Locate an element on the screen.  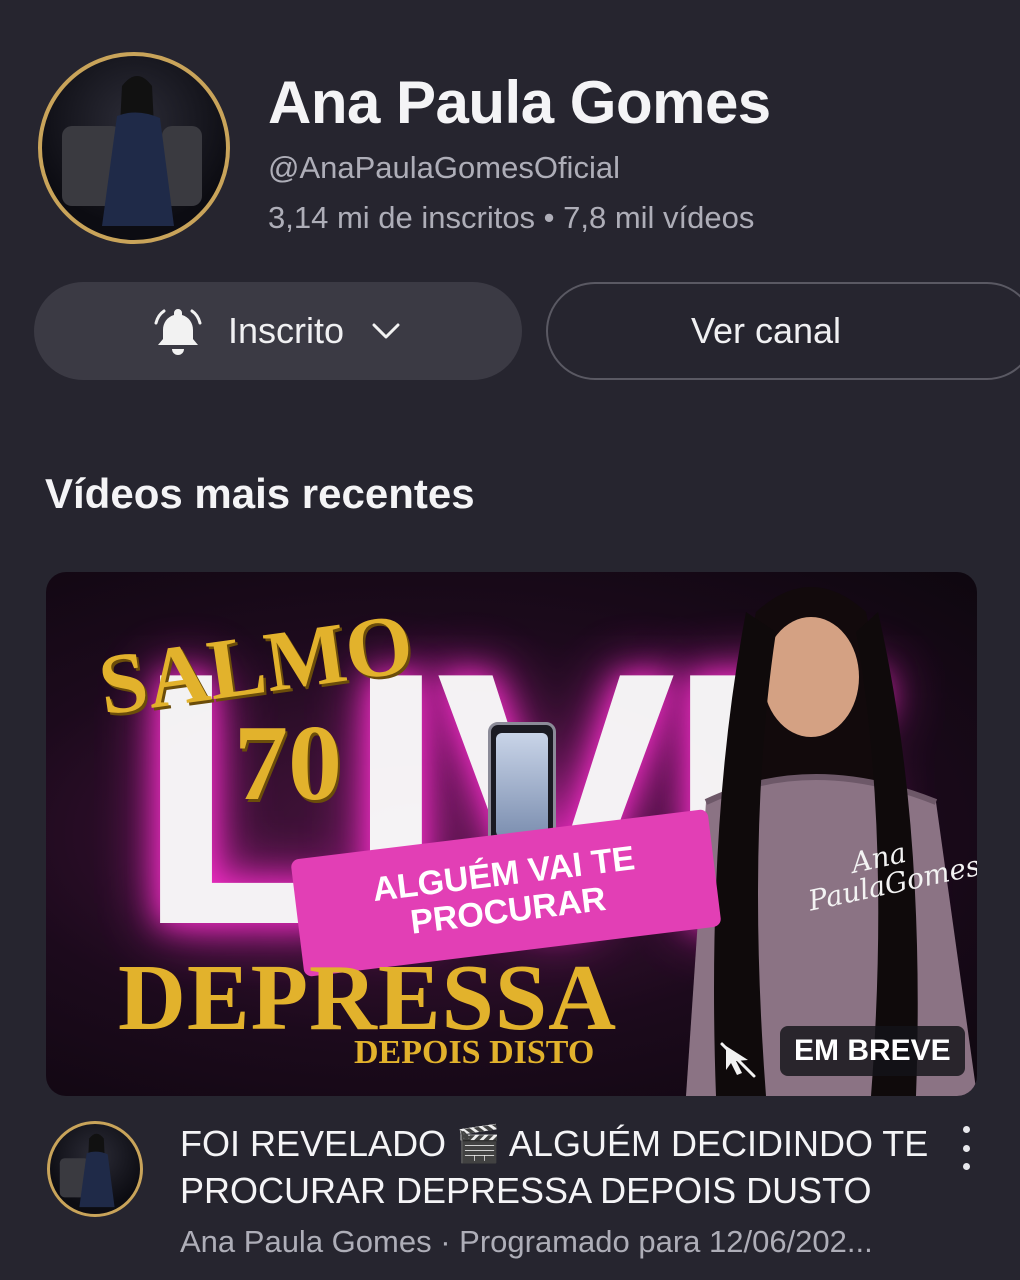
video-channel-avatar is located at coordinates (95, 1169).